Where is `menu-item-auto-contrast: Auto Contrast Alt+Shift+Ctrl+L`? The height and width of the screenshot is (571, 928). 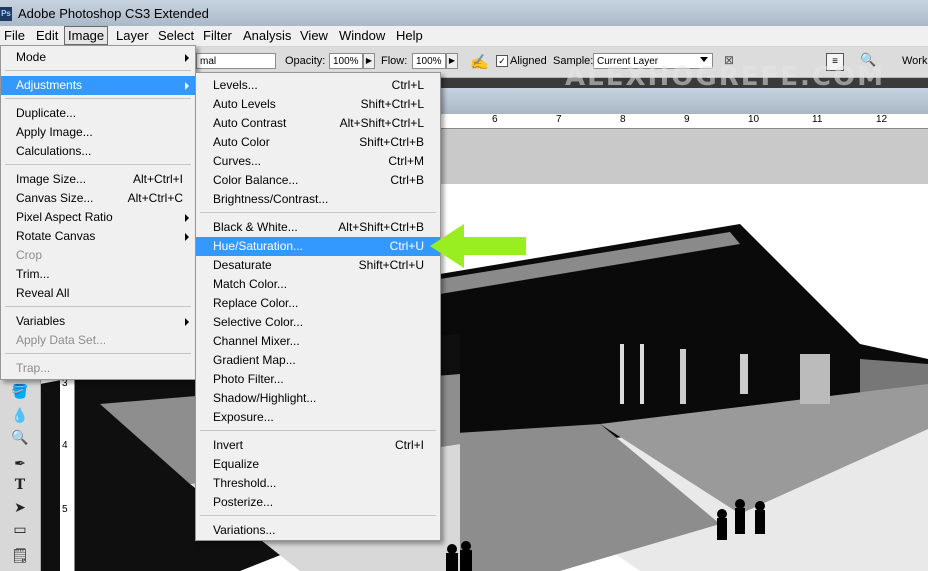 menu-item-auto-contrast: Auto Contrast Alt+Shift+Ctrl+L is located at coordinates (318, 123).